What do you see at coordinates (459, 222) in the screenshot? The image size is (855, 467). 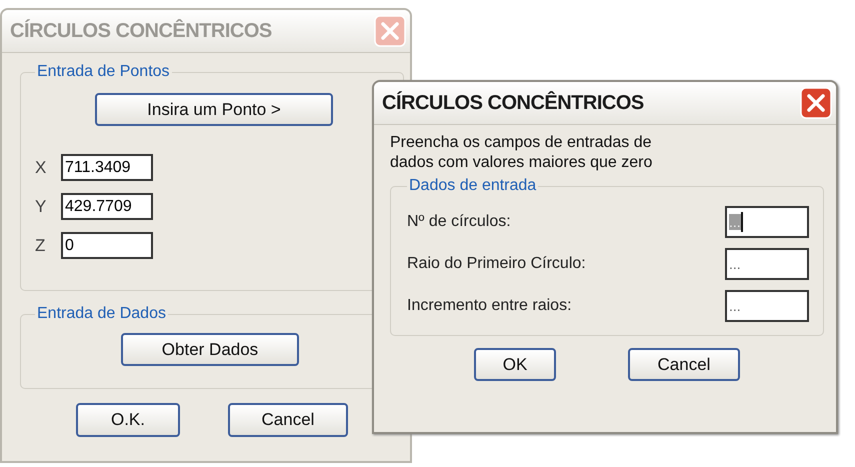 I see `field-label: Nº de círculos:` at bounding box center [459, 222].